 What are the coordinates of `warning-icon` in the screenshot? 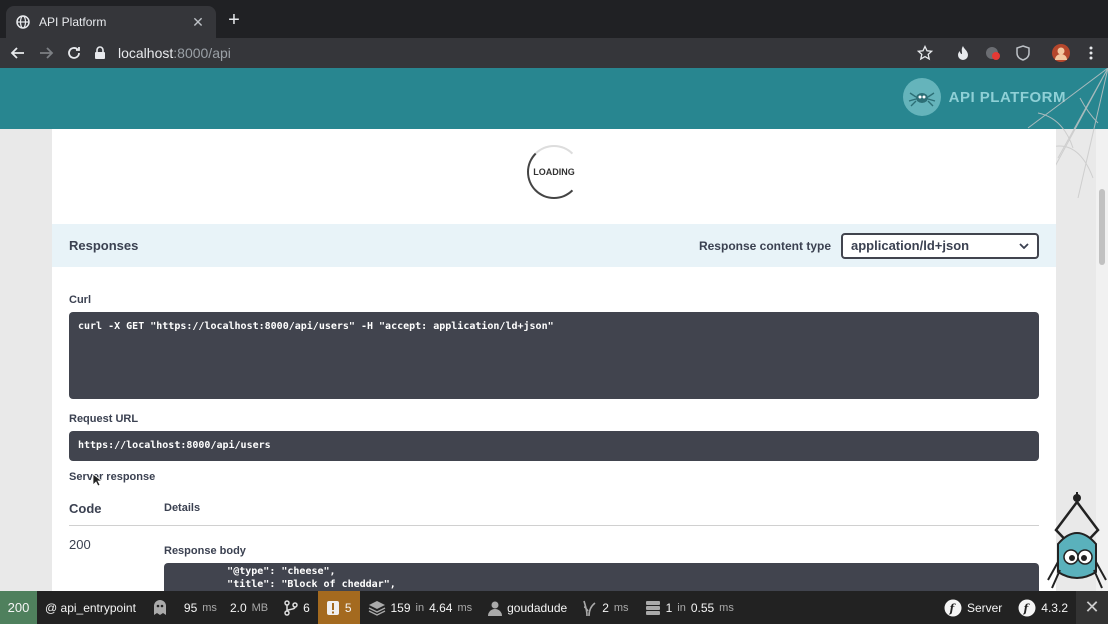 It's located at (333, 608).